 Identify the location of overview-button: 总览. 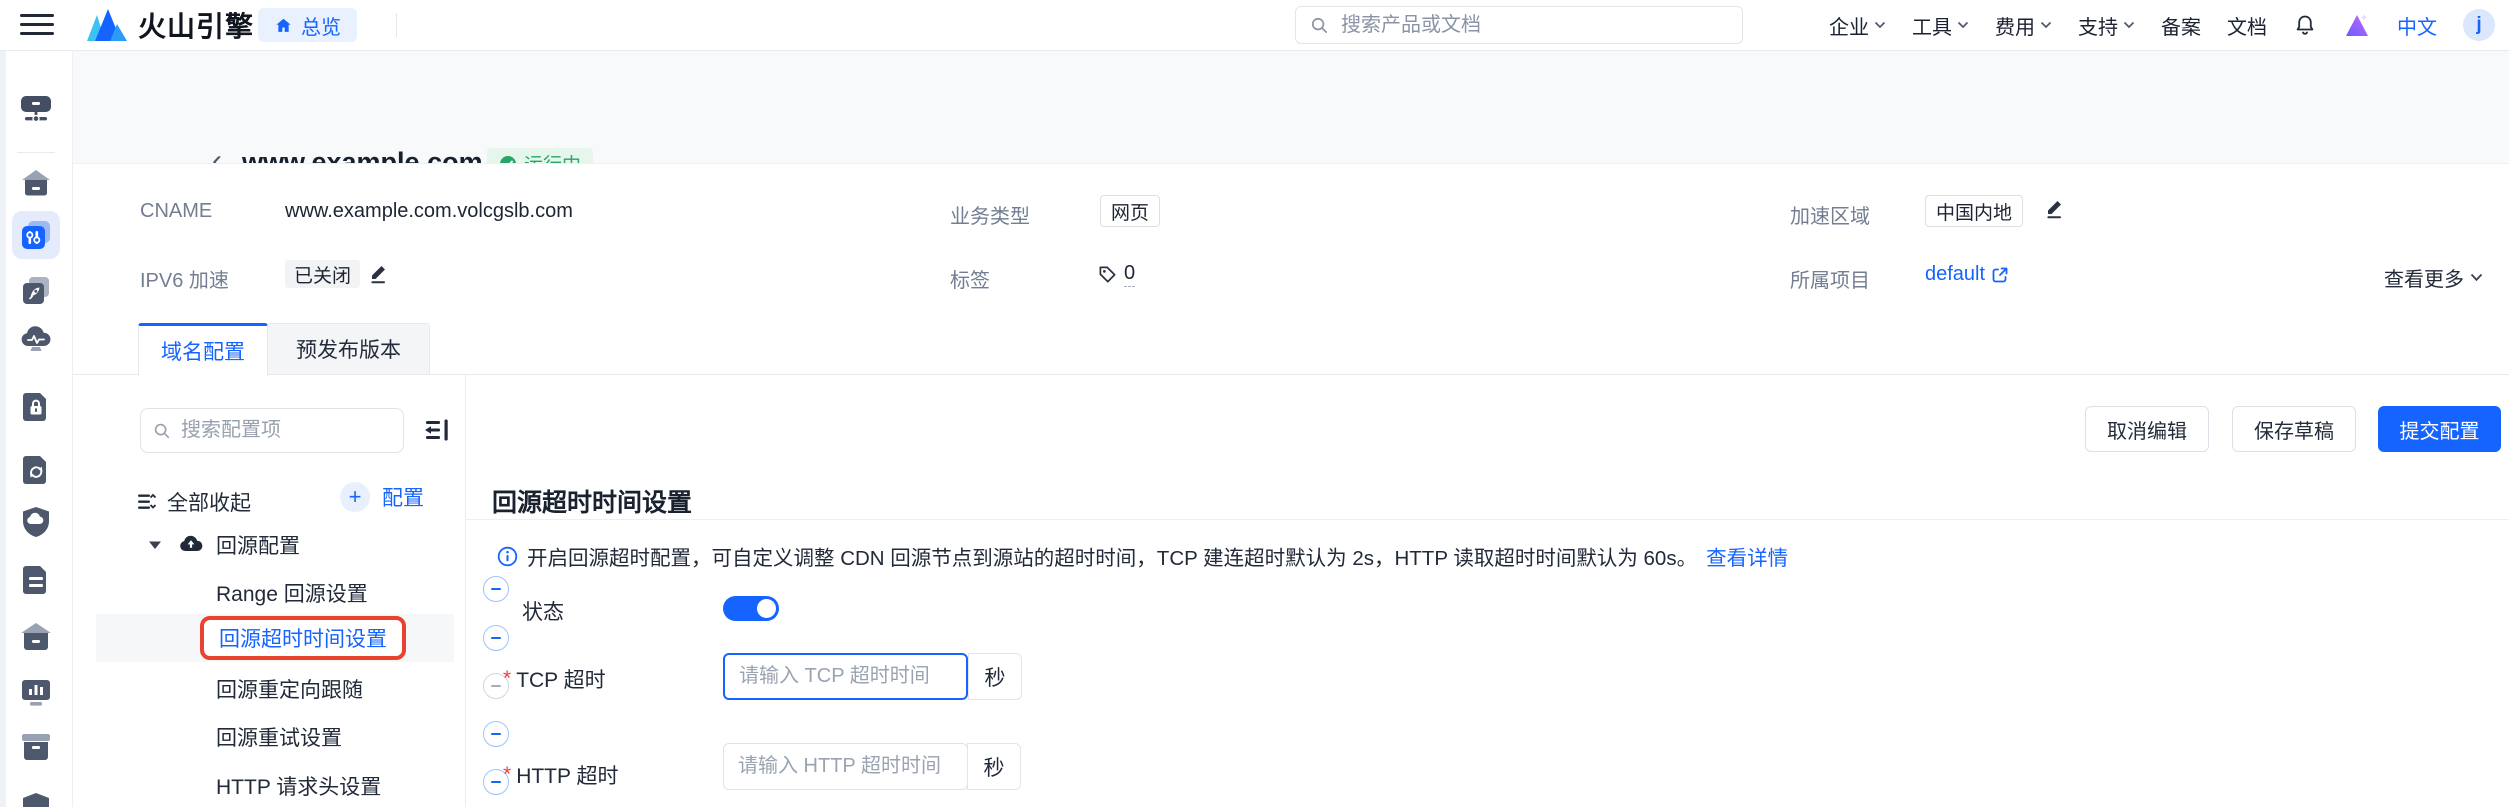
(307, 25).